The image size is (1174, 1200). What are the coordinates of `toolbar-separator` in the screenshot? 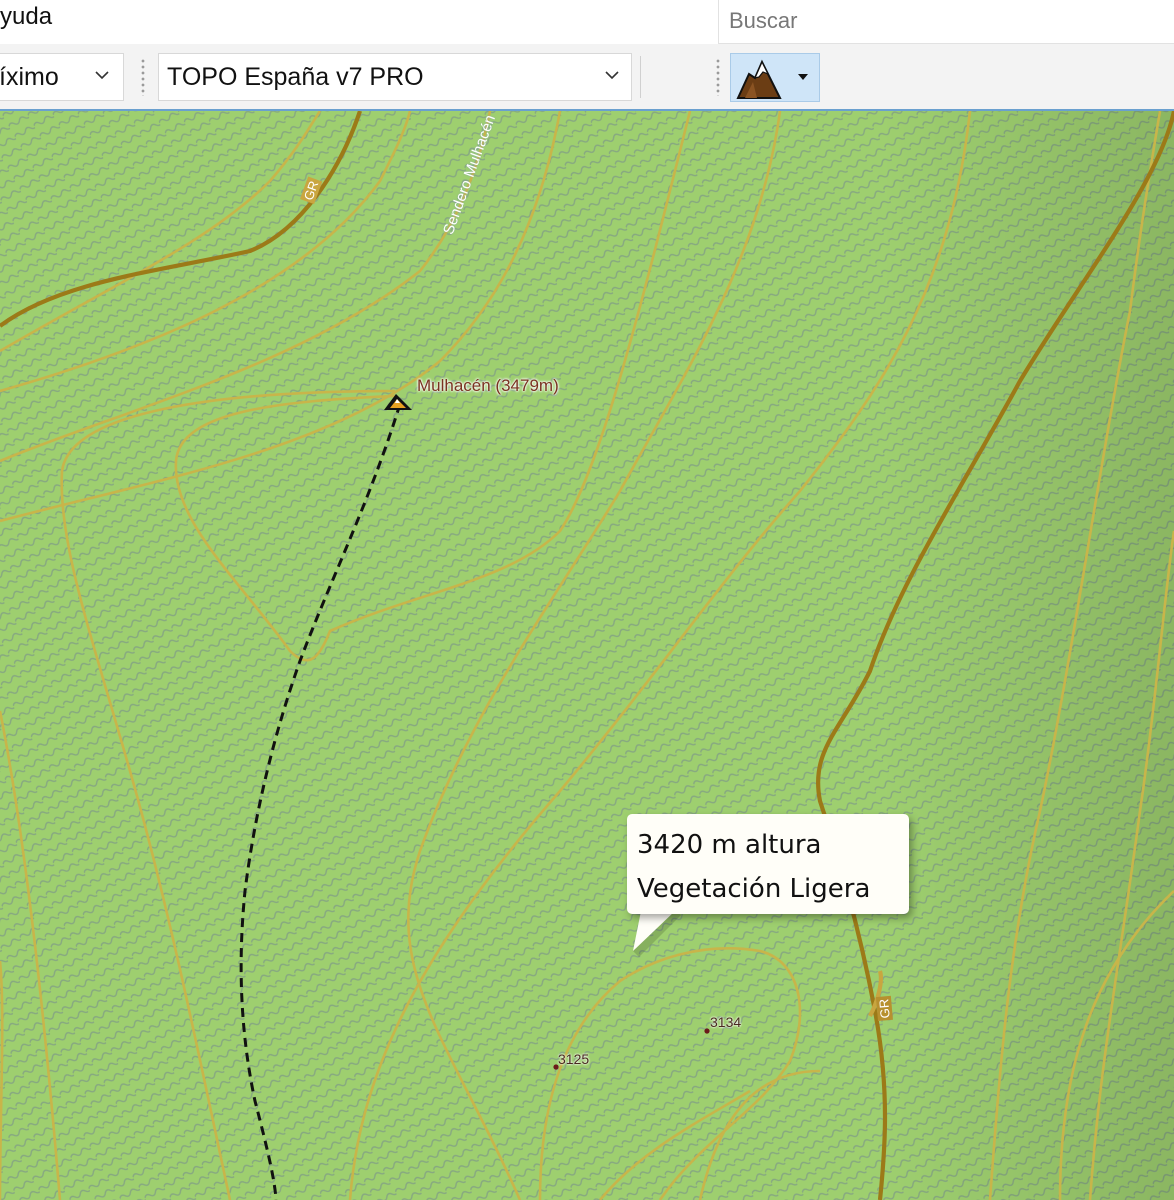 It's located at (640, 77).